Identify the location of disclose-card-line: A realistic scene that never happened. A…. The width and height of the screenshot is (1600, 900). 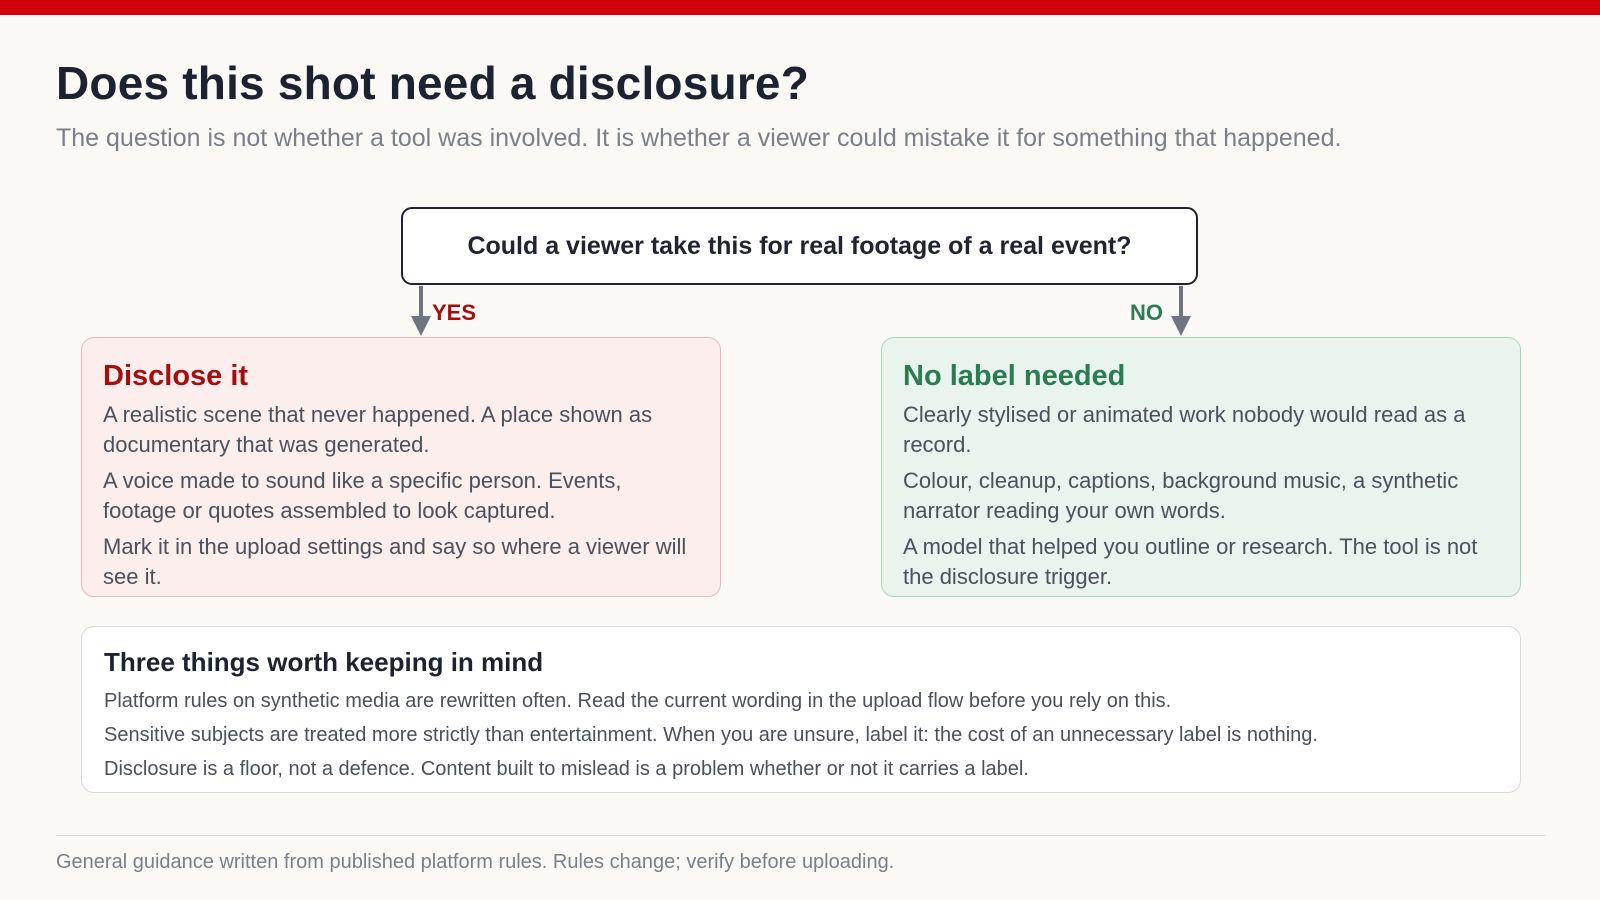
(378, 429).